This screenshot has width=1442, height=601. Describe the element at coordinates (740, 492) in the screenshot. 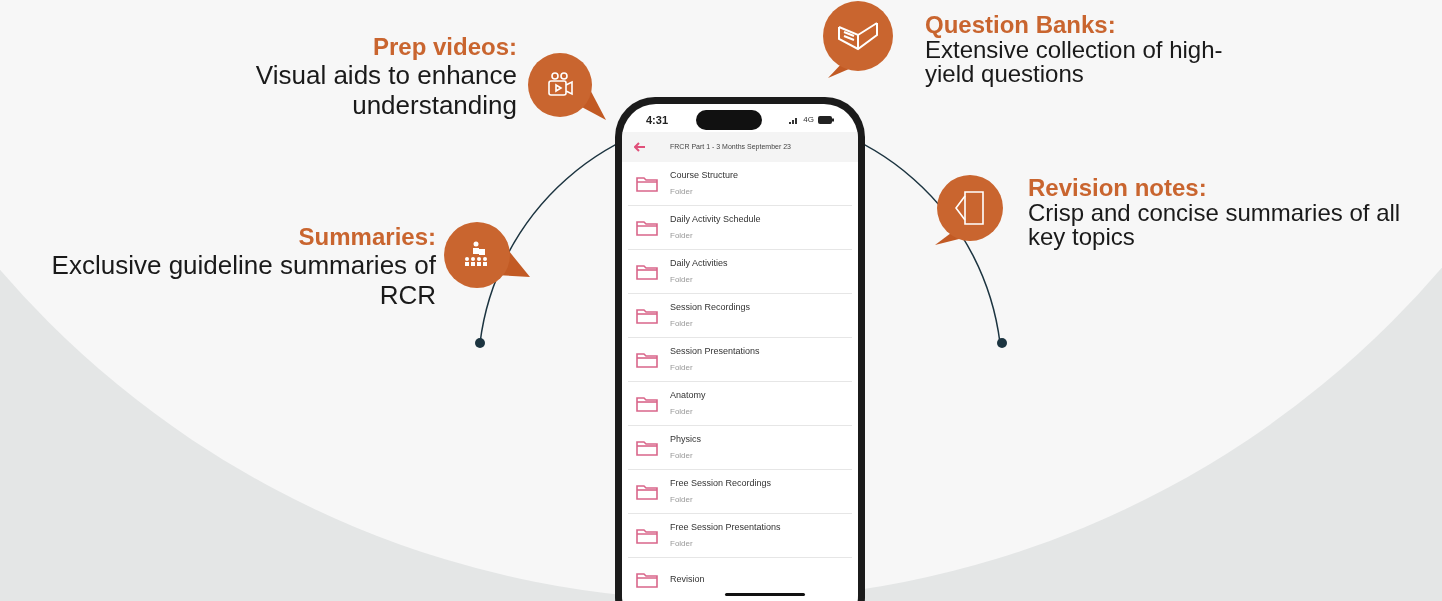

I see `folder-row: Free Session Recordings Folder` at that location.